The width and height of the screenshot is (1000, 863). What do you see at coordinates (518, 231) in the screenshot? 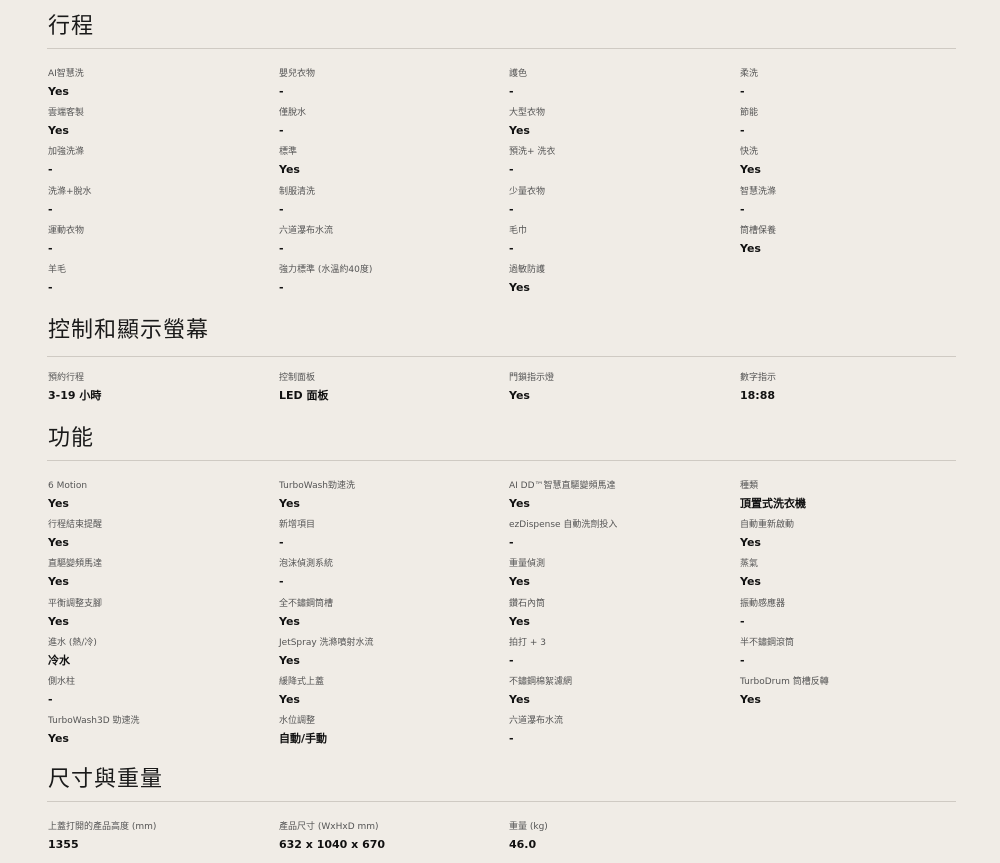
I see `spec-label: 毛巾` at bounding box center [518, 231].